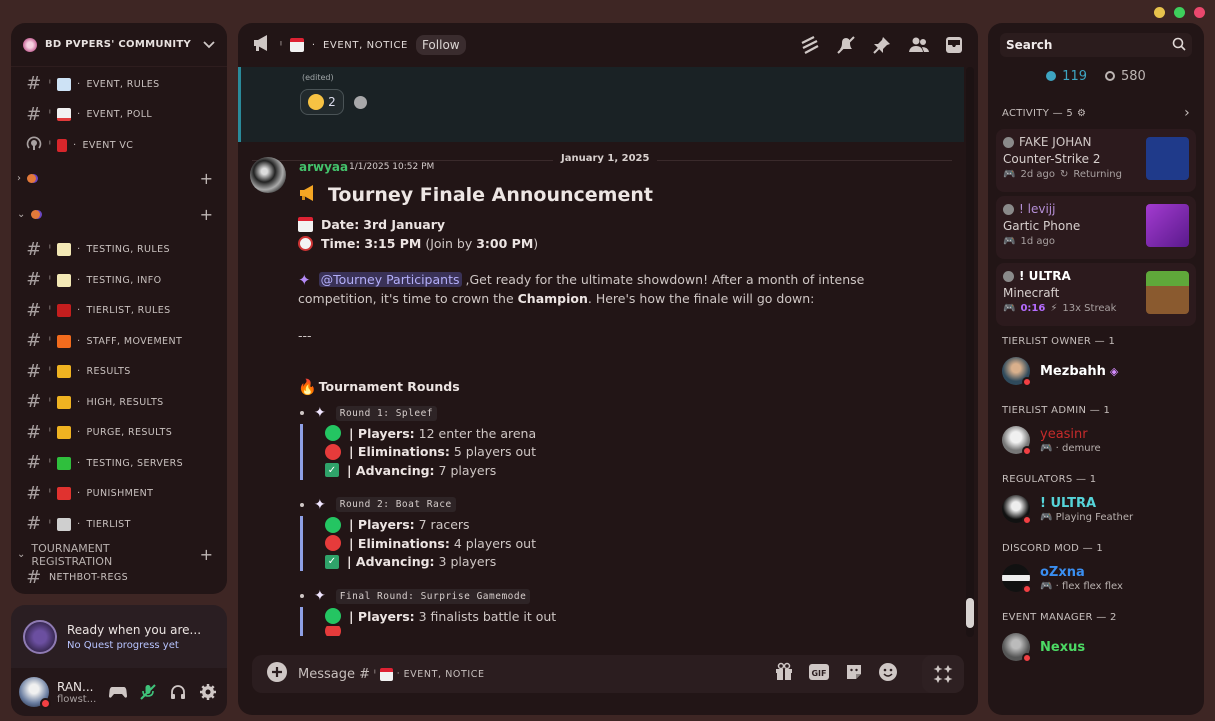  Describe the element at coordinates (119, 578) in the screenshot. I see `channel-nethbot-regs: # NETHBOT-REGS` at that location.